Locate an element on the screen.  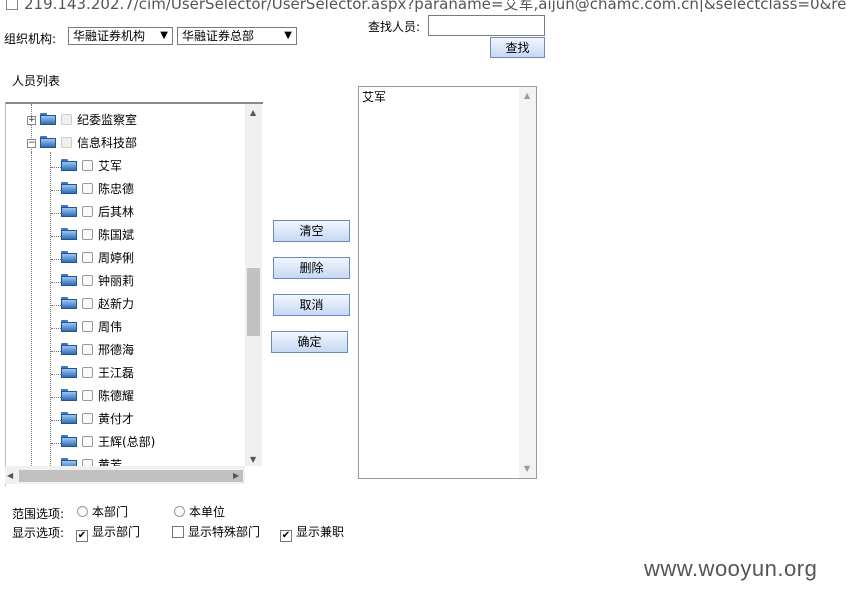
person-label: 后其林 is located at coordinates (116, 212).